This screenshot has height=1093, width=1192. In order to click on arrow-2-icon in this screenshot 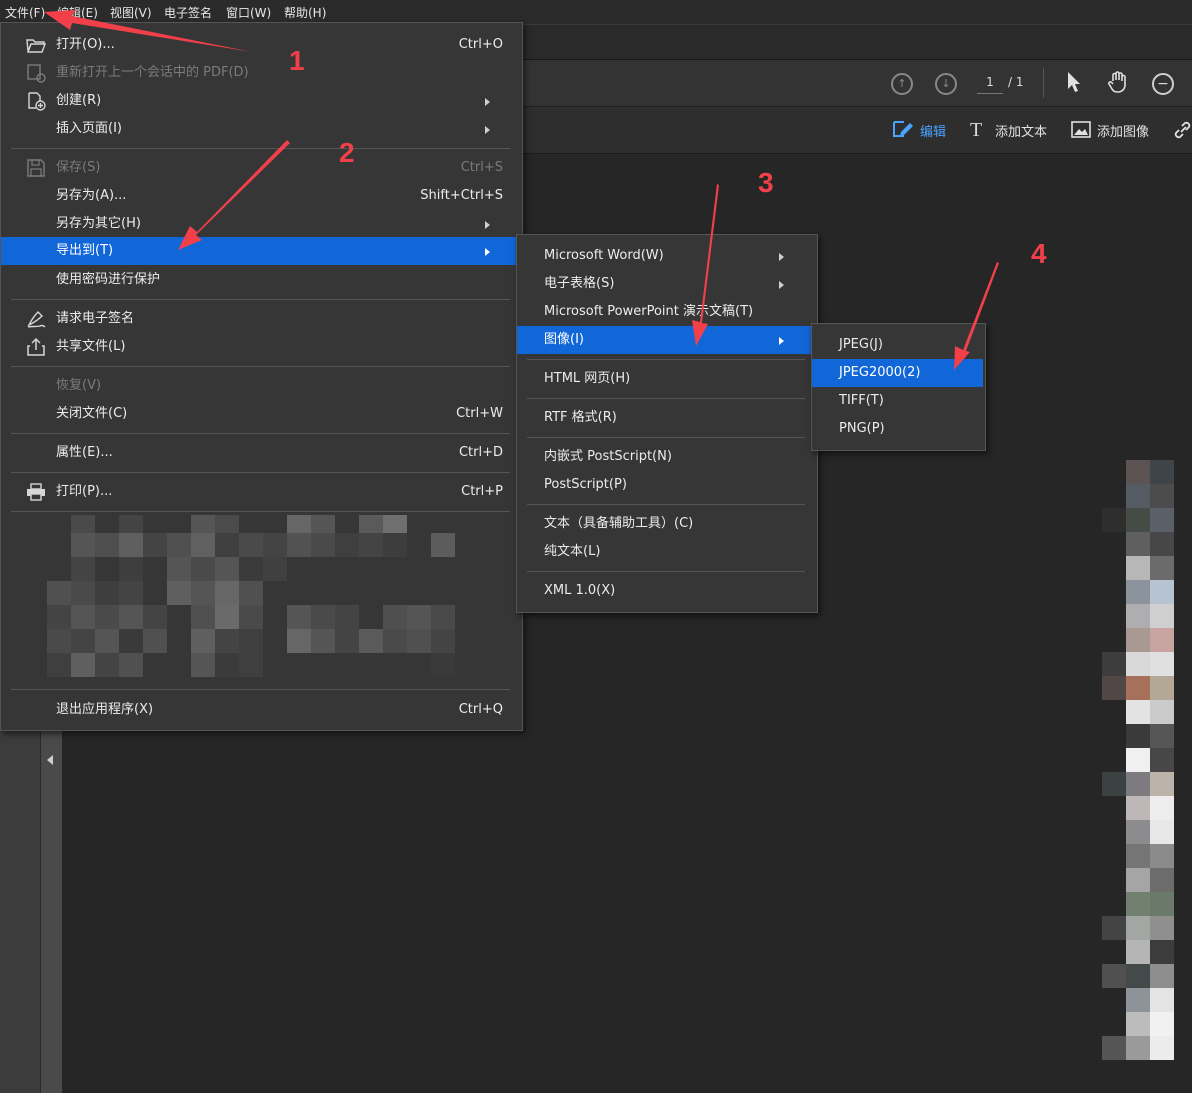, I will do `click(234, 195)`.